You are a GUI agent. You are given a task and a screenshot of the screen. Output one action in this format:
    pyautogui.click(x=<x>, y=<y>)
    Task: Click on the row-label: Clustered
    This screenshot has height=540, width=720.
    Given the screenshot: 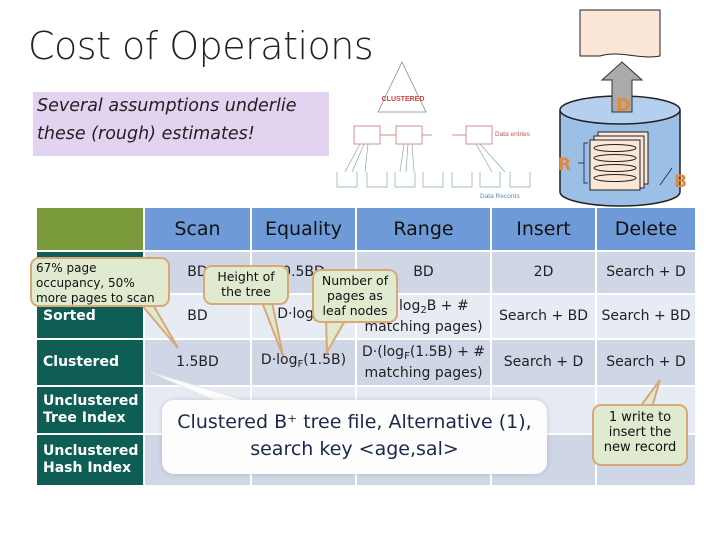 What is the action you would take?
    pyautogui.click(x=90, y=362)
    